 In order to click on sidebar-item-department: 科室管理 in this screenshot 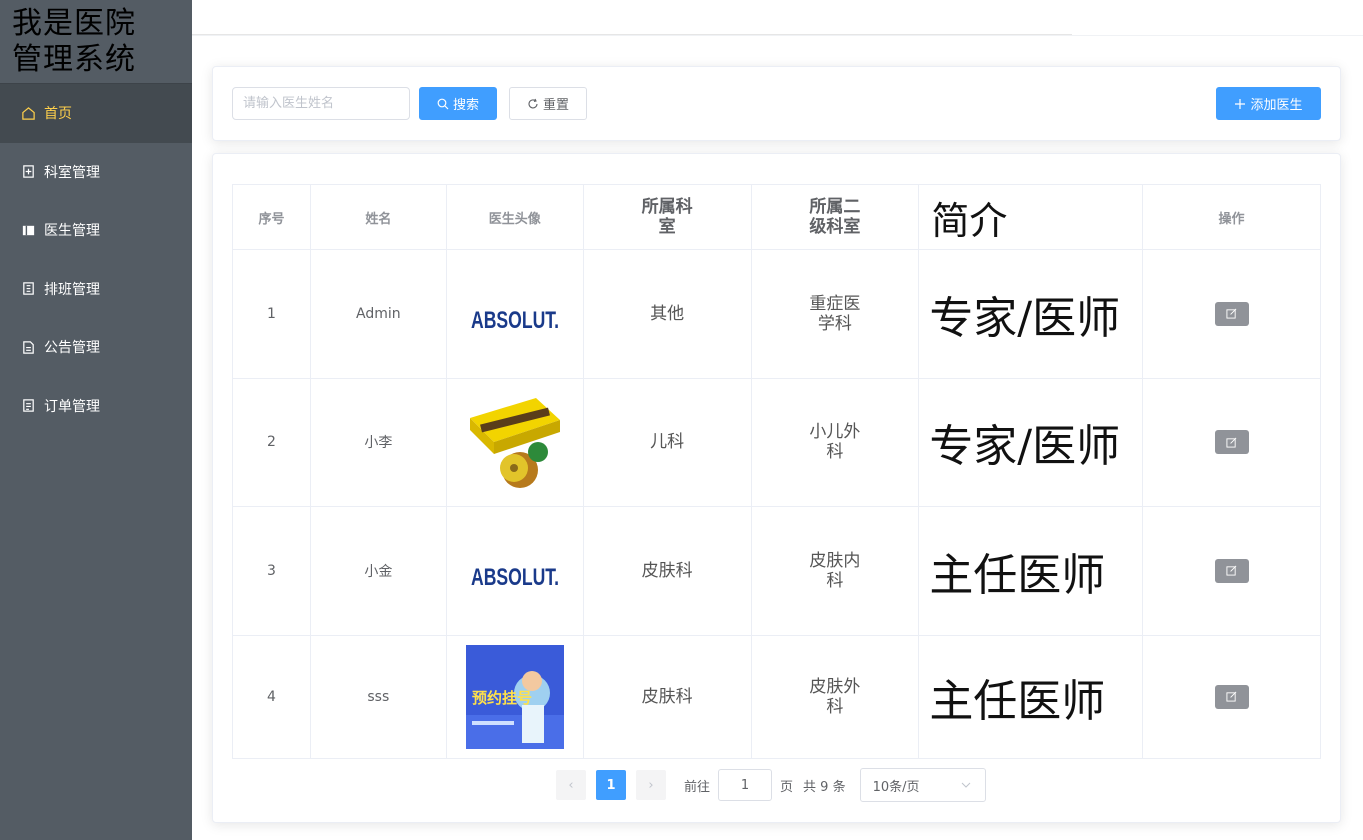, I will do `click(96, 172)`.